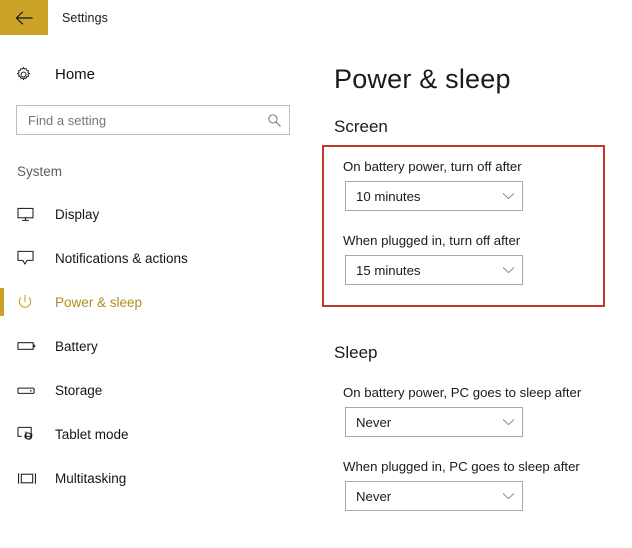 The height and width of the screenshot is (548, 632). What do you see at coordinates (461, 466) in the screenshot?
I see `field-label: When plugged in, PC goes to sleep after` at bounding box center [461, 466].